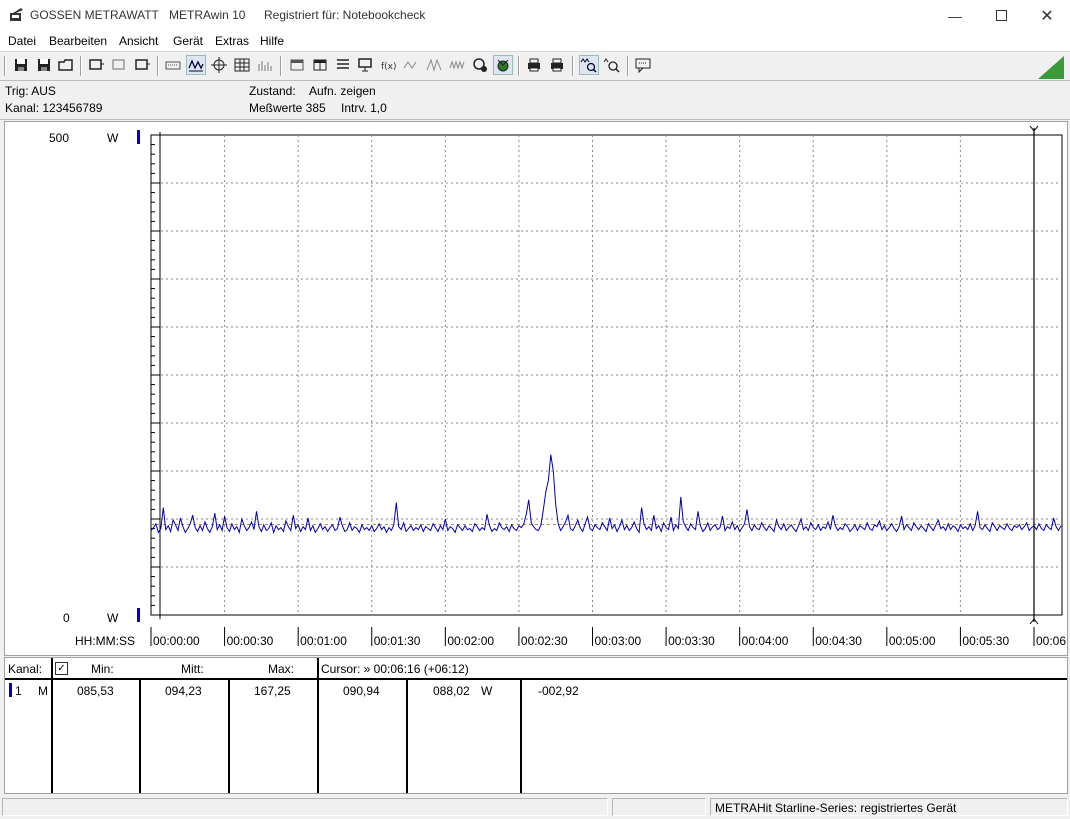 This screenshot has width=1070, height=819. I want to click on wave-icon, so click(457, 65).